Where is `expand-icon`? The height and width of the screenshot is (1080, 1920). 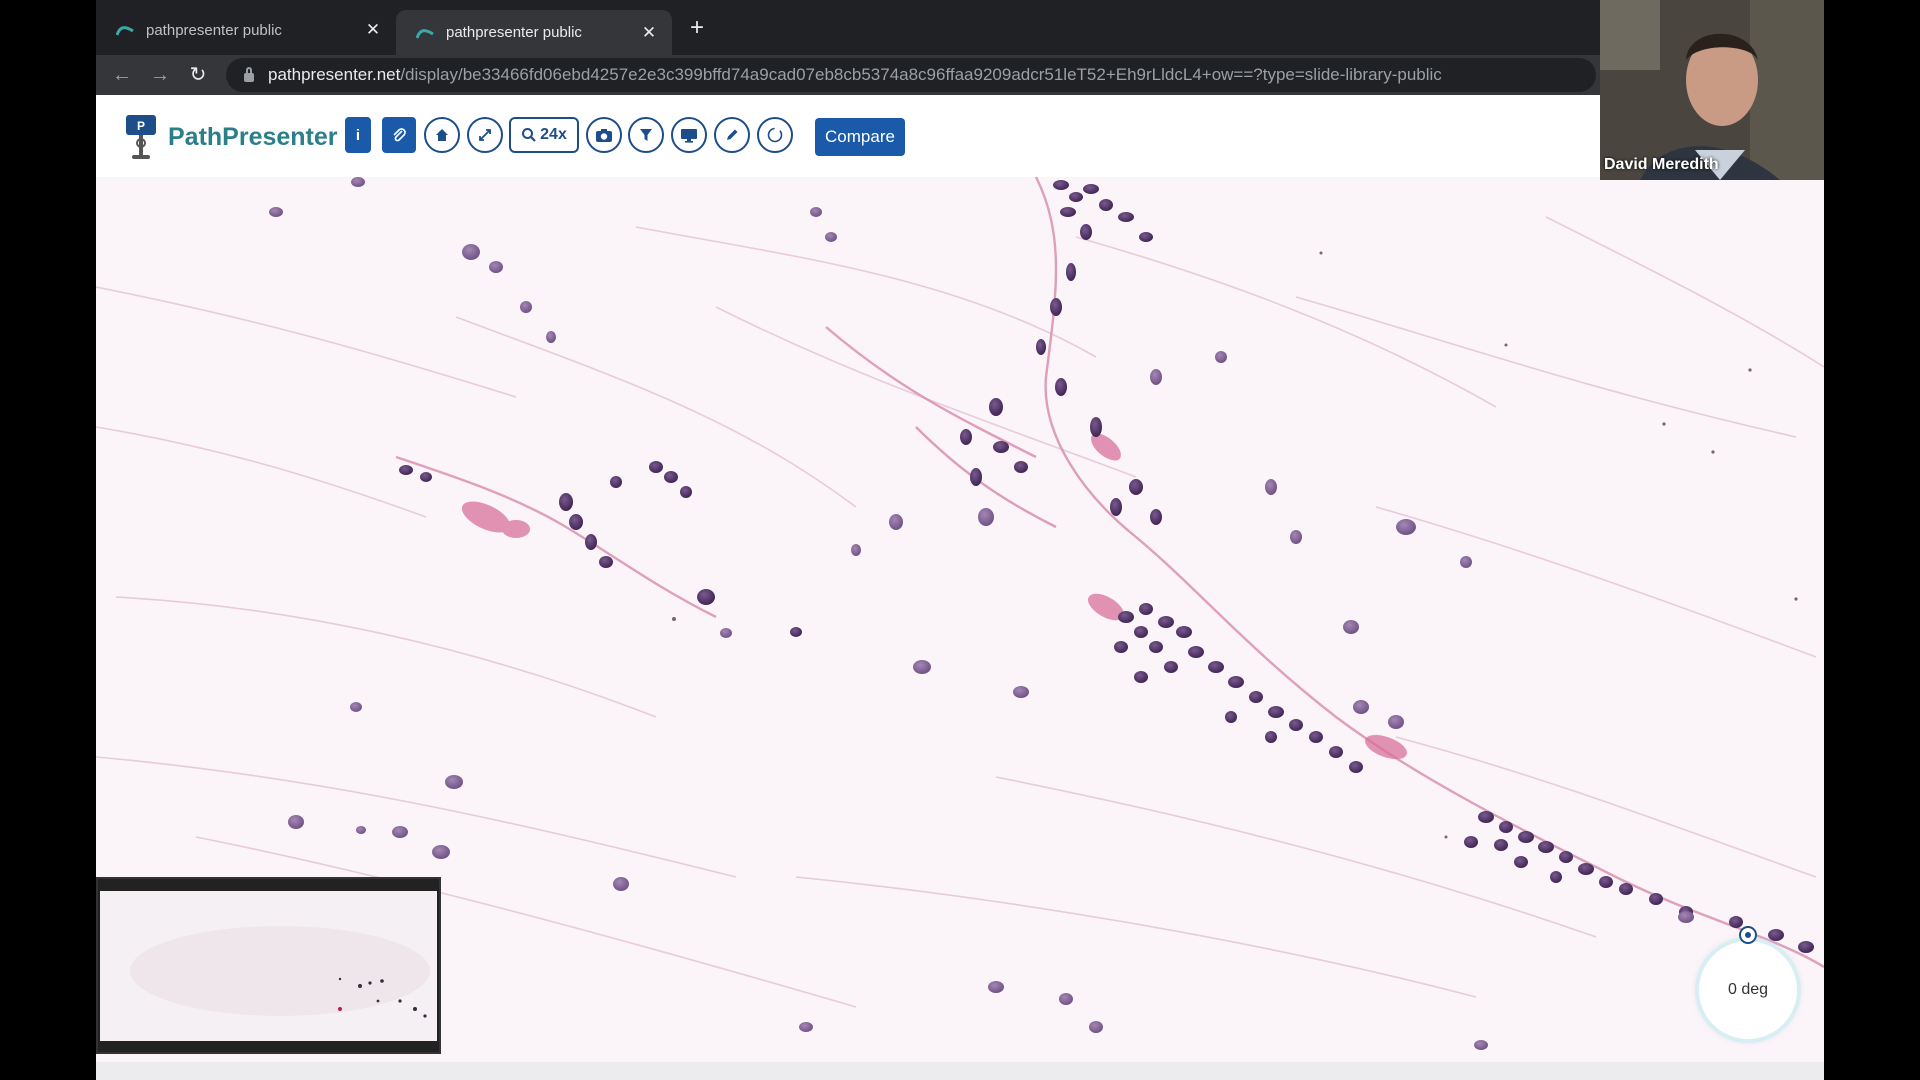
expand-icon is located at coordinates (485, 135).